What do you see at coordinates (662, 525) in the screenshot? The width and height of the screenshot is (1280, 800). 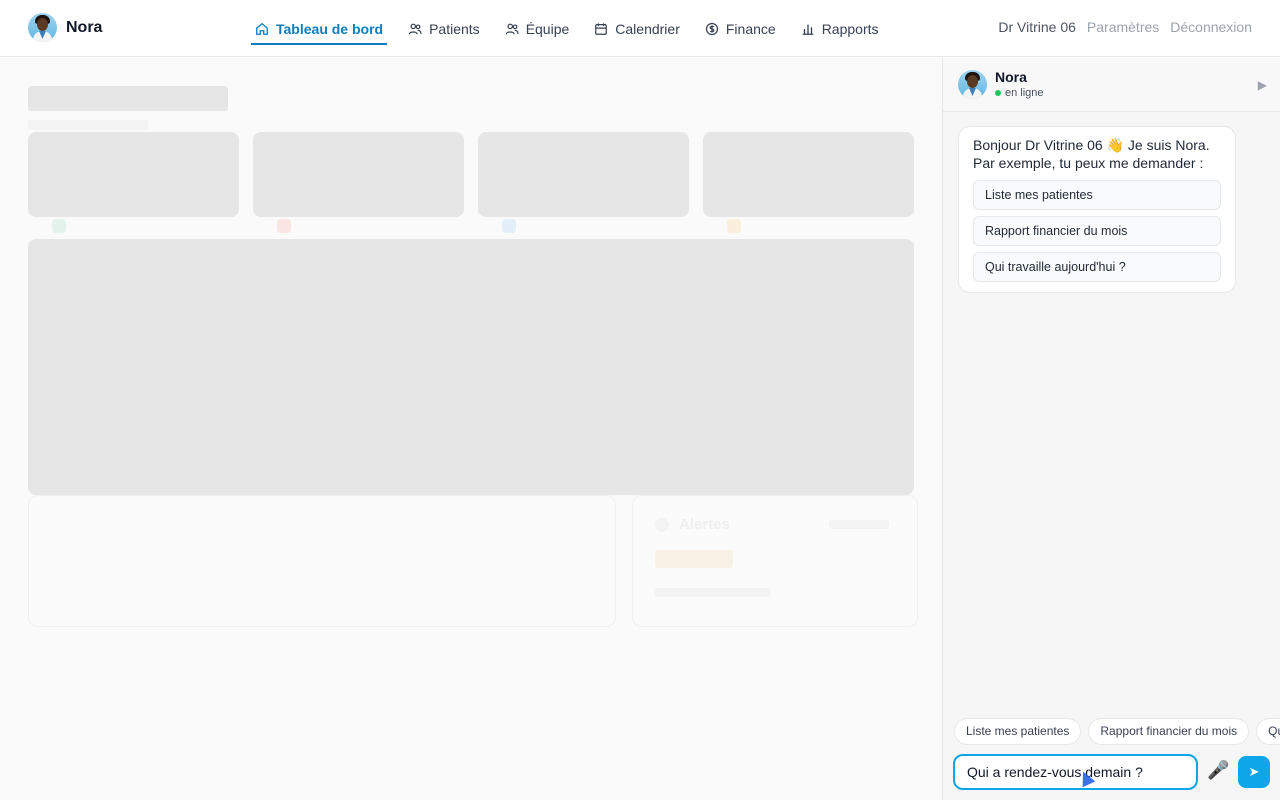 I see `alert-icon` at bounding box center [662, 525].